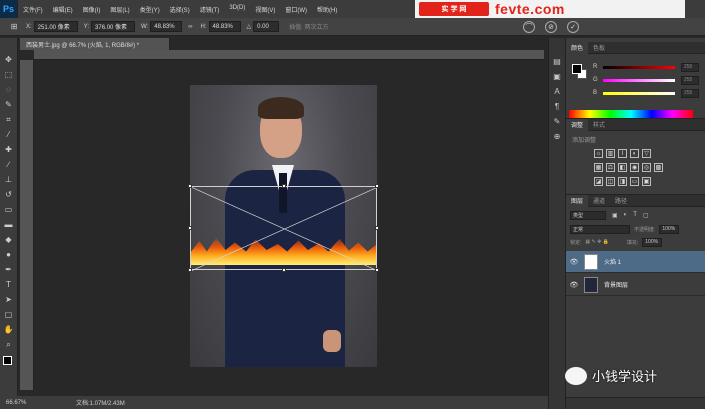  What do you see at coordinates (9, 225) in the screenshot?
I see `gradient-tool-icon: ▬` at bounding box center [9, 225].